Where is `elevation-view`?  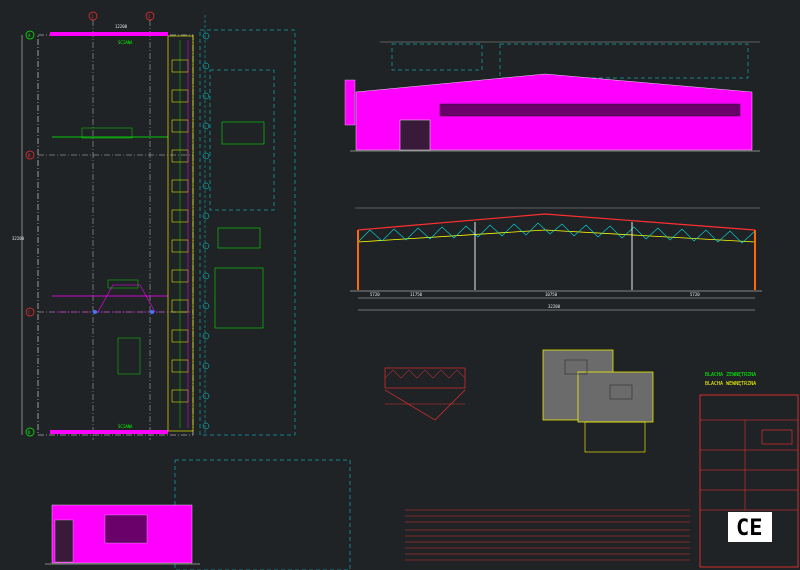 elevation-view is located at coordinates (552, 96).